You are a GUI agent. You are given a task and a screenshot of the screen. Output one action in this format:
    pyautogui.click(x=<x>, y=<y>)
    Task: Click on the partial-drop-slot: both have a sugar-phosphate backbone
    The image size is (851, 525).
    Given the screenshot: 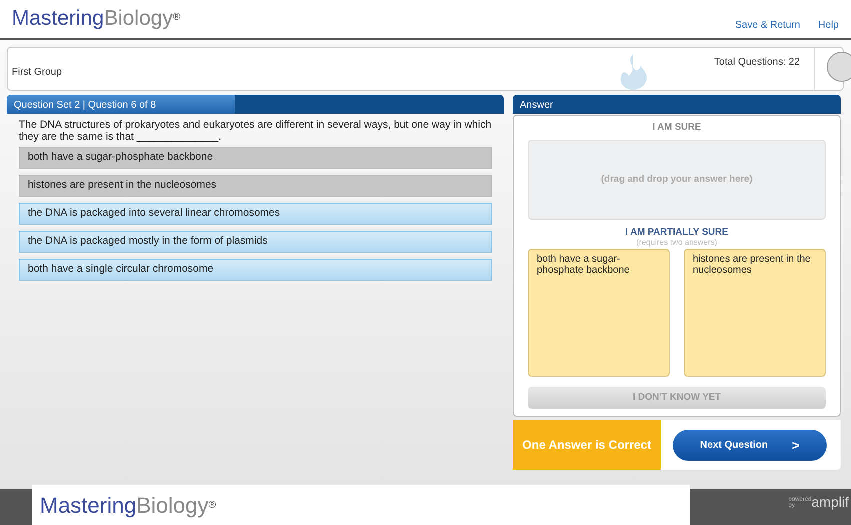 What is the action you would take?
    pyautogui.click(x=599, y=313)
    